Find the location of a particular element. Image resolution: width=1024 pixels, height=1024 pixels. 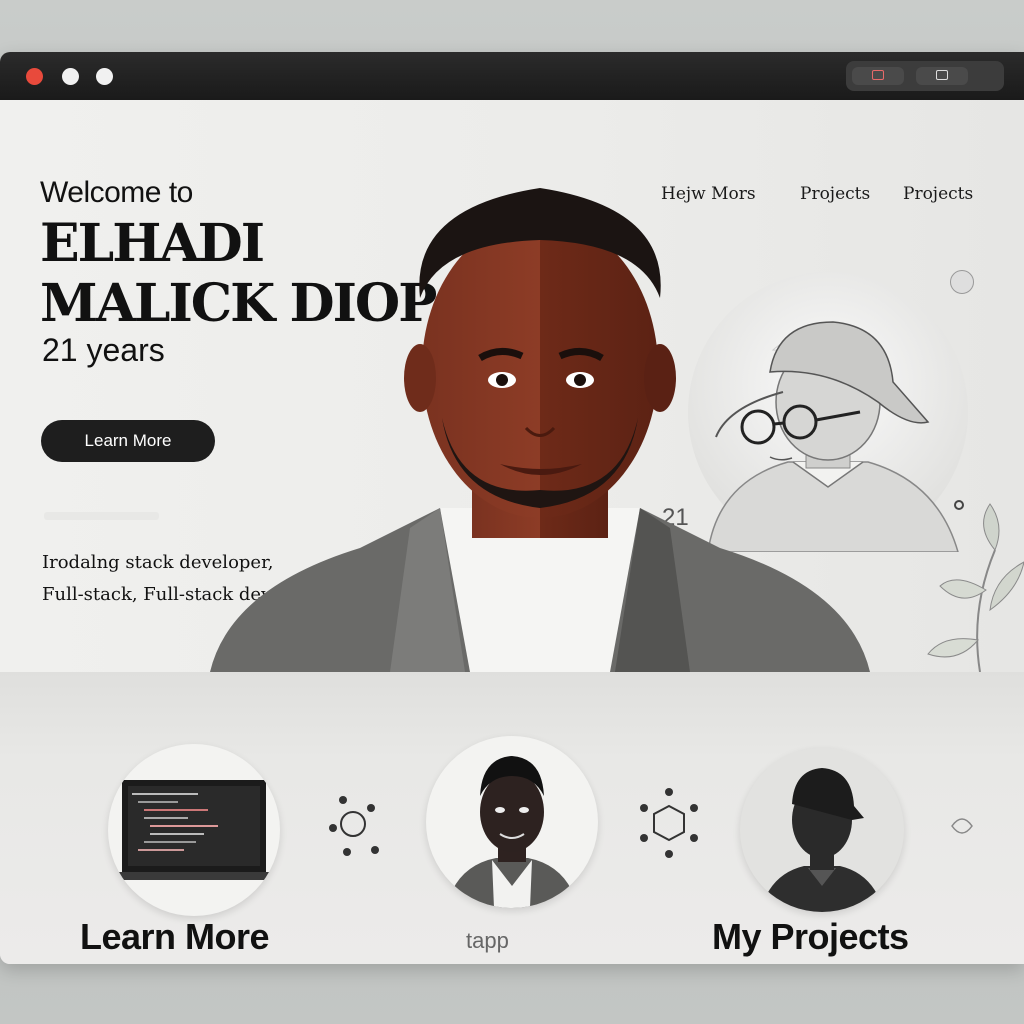

profile-card is located at coordinates (512, 822).